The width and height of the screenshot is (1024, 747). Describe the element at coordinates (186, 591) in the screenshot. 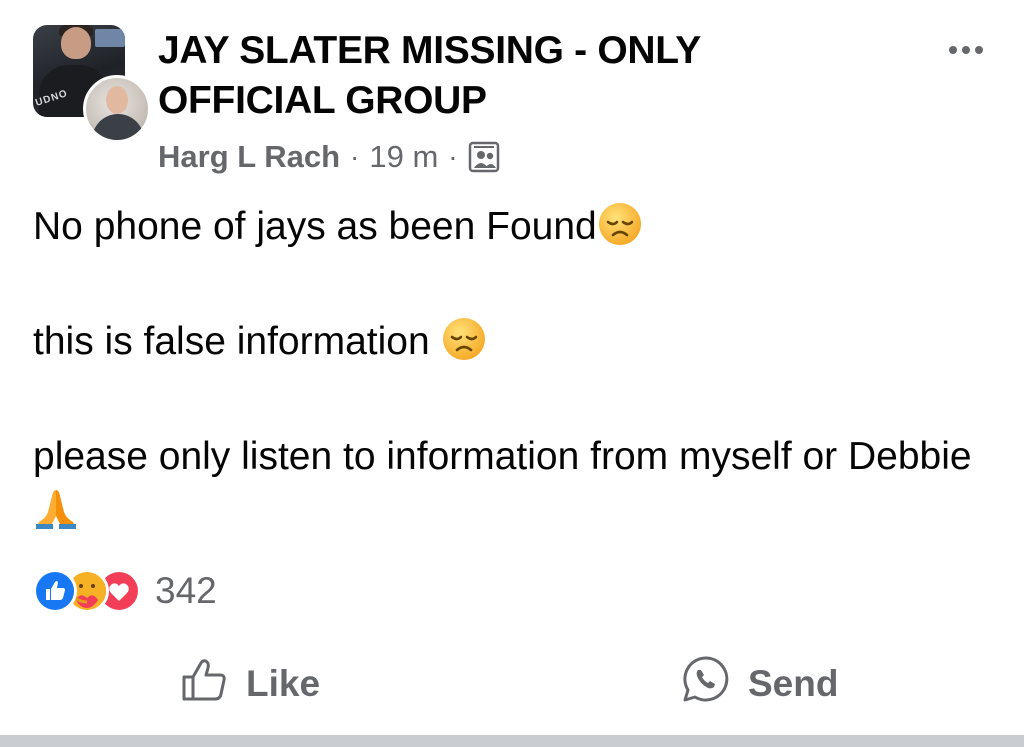

I see `reaction-count: 342` at that location.